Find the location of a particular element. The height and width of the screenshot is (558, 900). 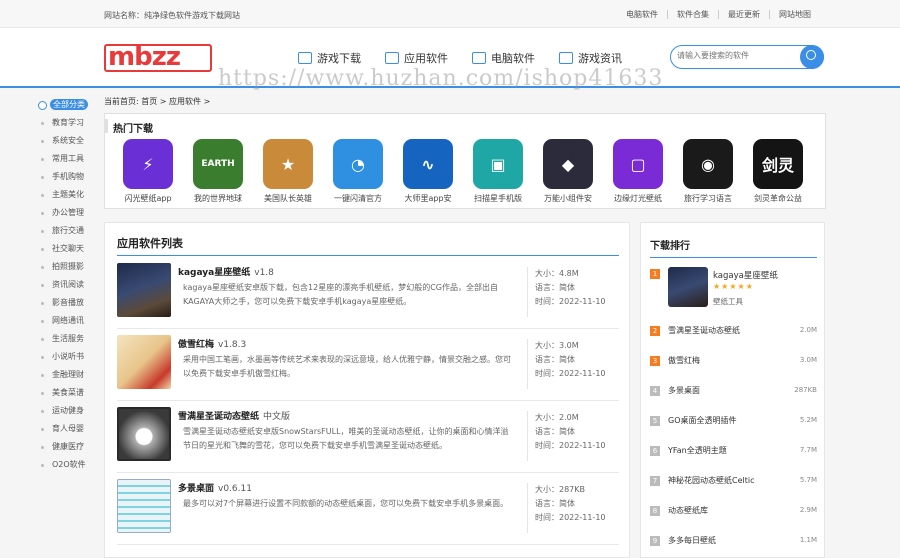

rank-item: 4 多景桌面 287KB is located at coordinates (733, 392).